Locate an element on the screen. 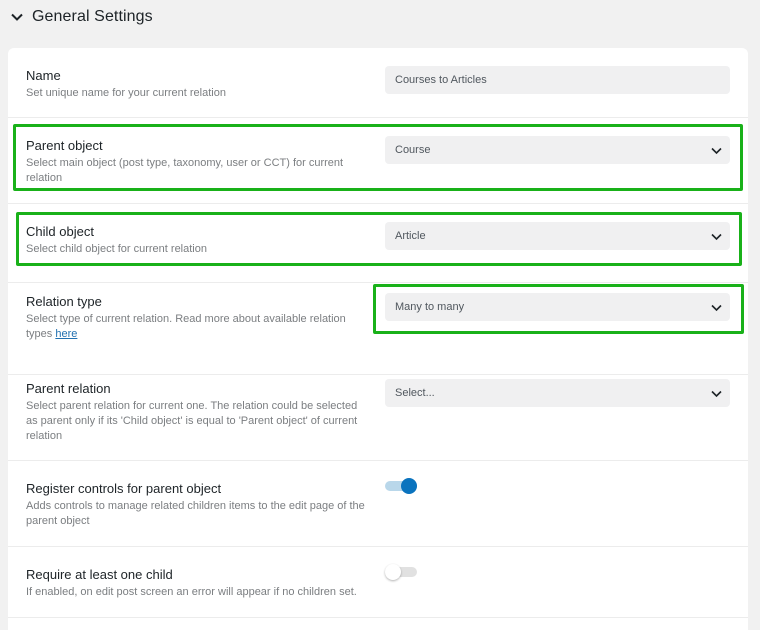  section-header: General Settings is located at coordinates (81, 17).